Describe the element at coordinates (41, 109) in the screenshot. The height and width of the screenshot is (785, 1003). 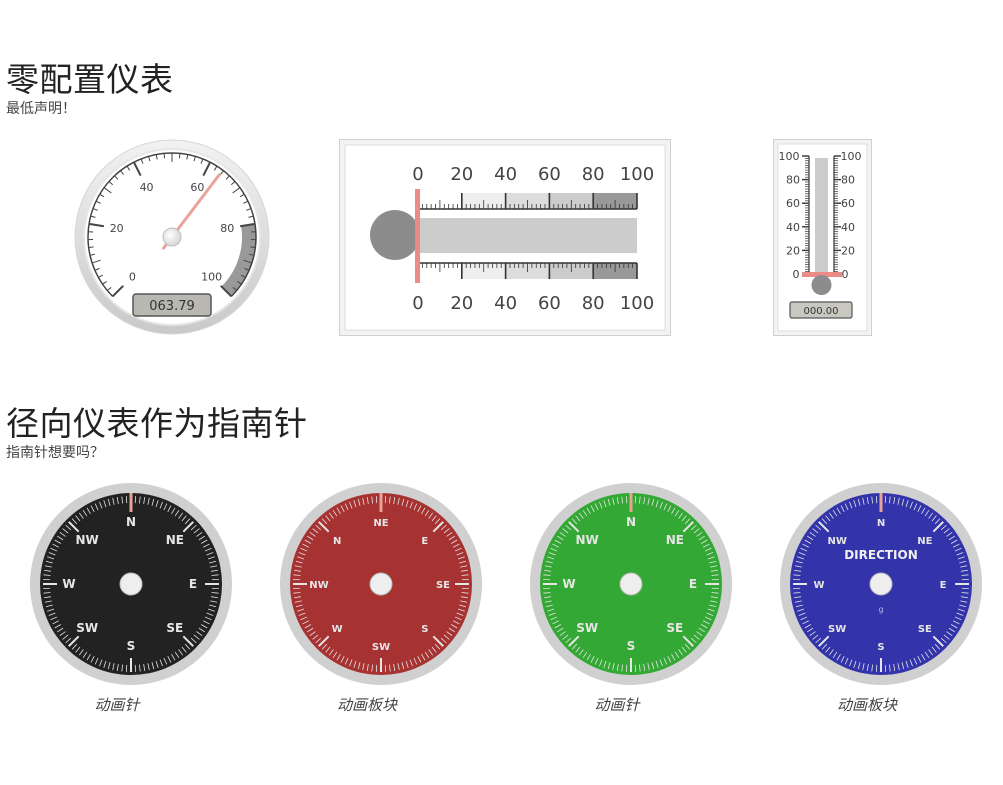
I see `section-subtitle-zero-config: 最低声明！` at that location.